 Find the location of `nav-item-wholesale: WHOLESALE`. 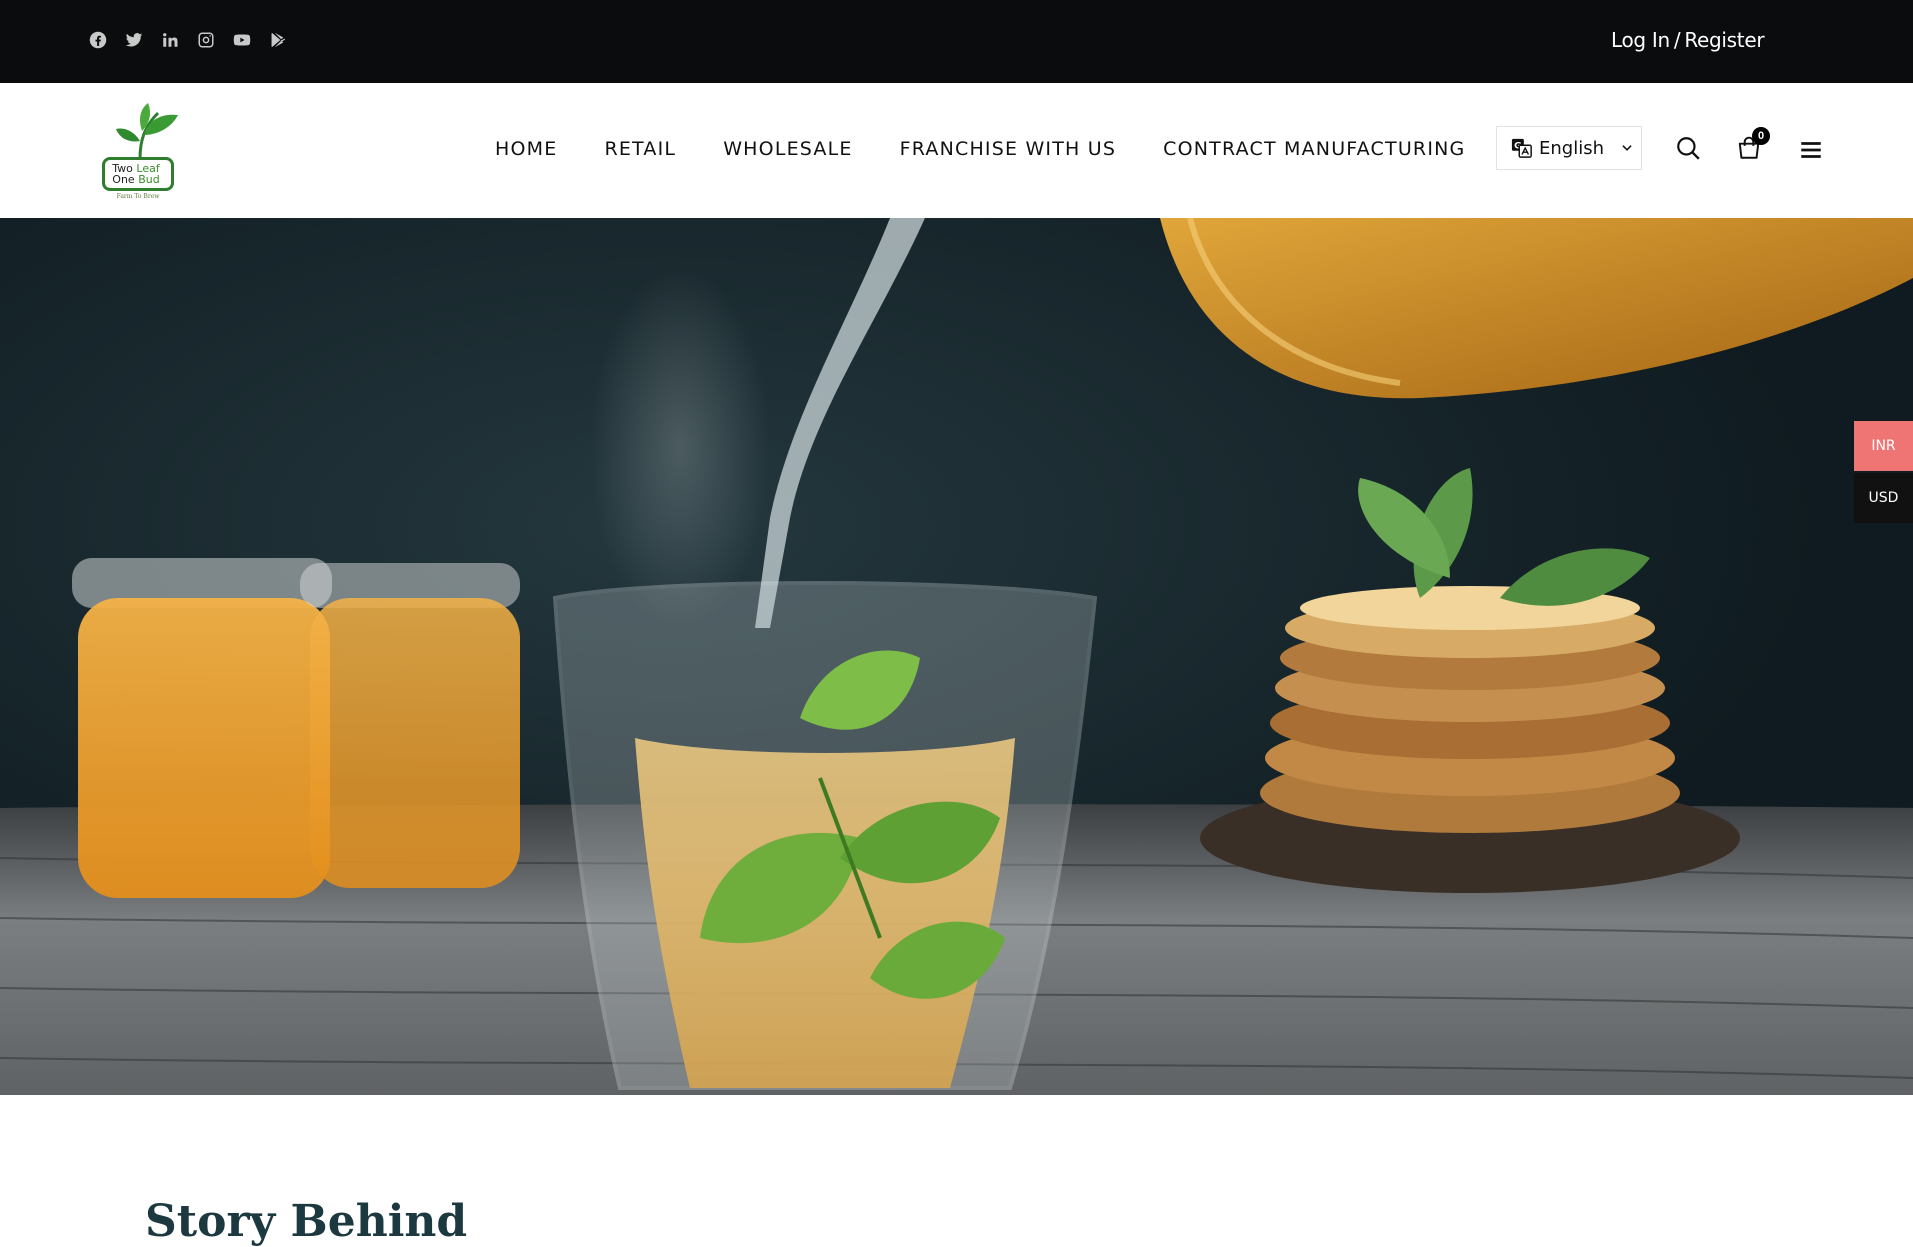

nav-item-wholesale: WHOLESALE is located at coordinates (787, 149).